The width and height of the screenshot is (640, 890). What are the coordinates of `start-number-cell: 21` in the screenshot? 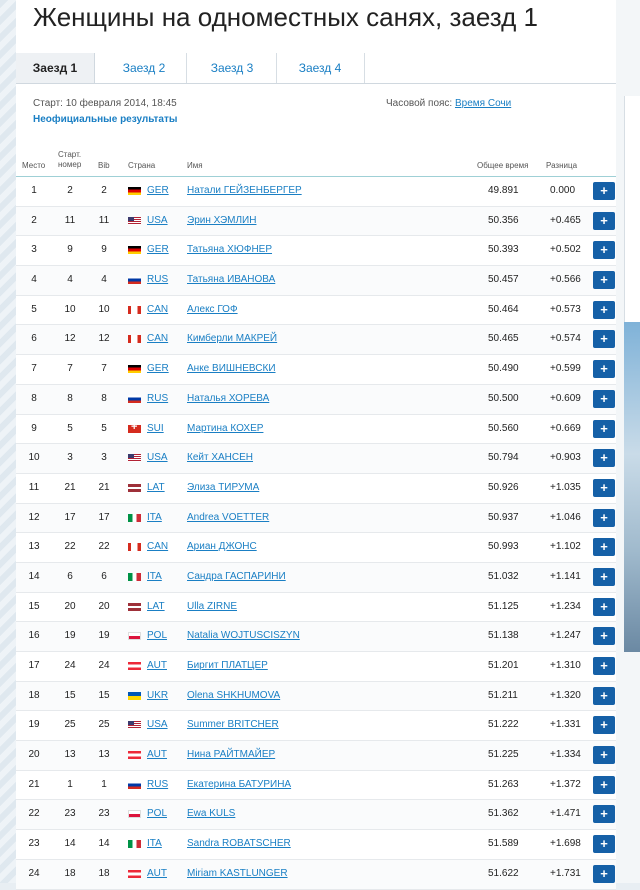 It's located at (70, 487).